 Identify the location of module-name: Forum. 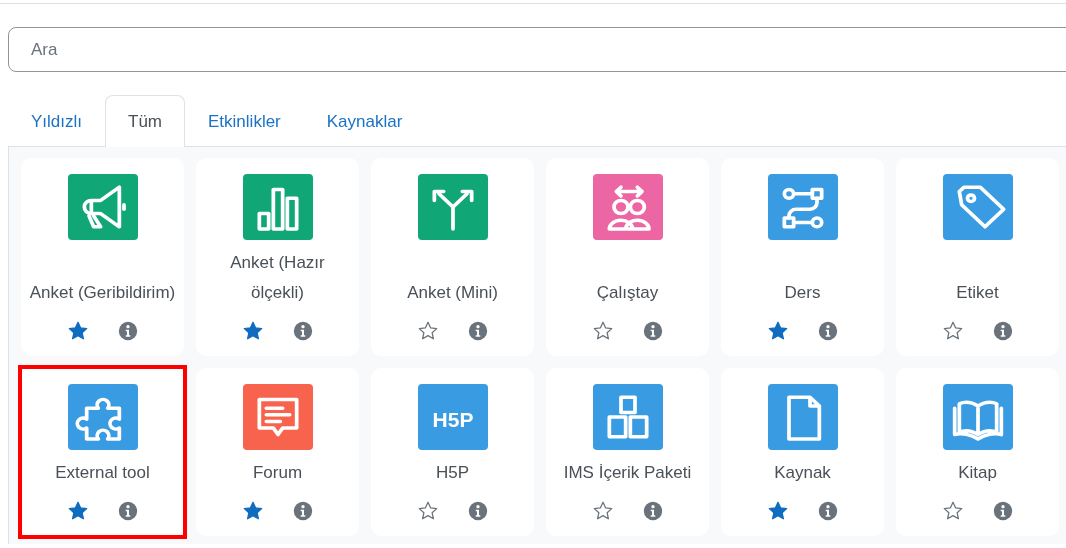
(277, 473).